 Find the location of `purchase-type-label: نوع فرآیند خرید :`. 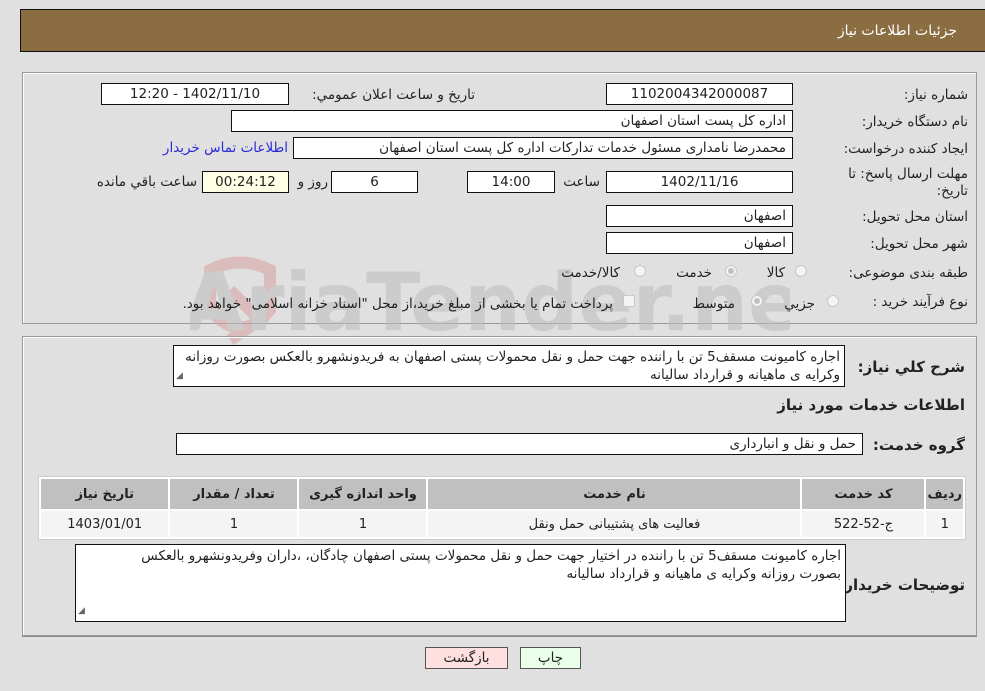

purchase-type-label: نوع فرآیند خرید : is located at coordinates (920, 302).